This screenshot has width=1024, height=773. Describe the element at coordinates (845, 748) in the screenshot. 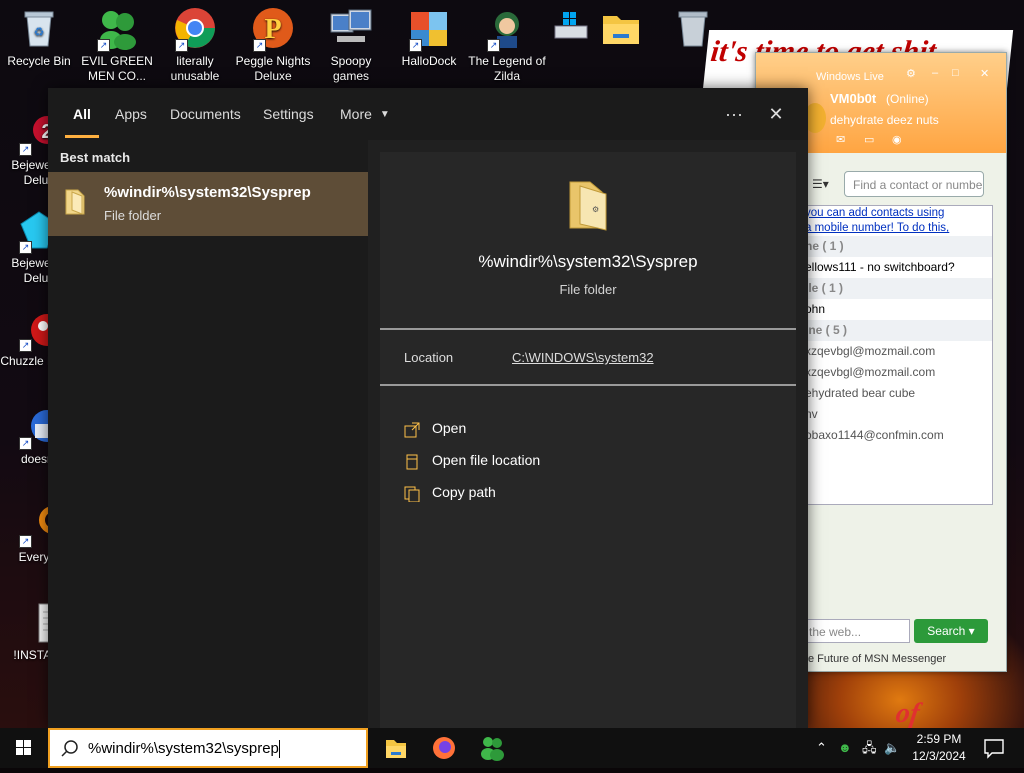

I see `messenger-tray-icon: ☻` at that location.